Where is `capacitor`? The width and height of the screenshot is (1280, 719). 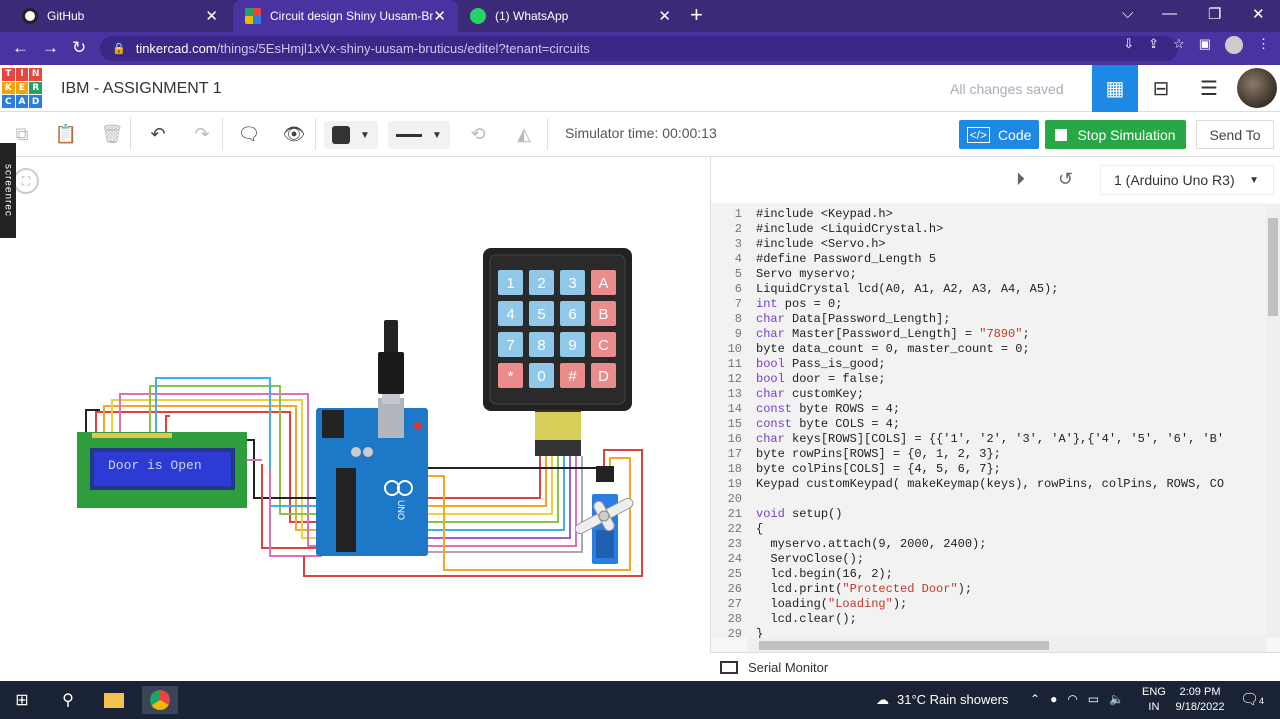
capacitor is located at coordinates (356, 452).